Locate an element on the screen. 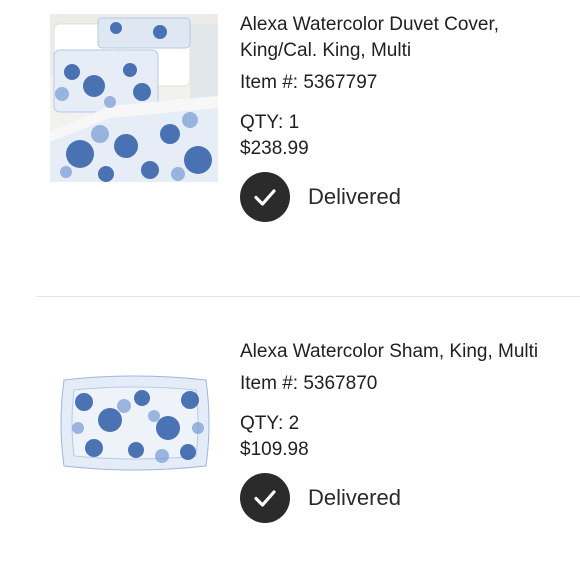 The image size is (580, 580). sham-product-image is located at coordinates (135, 423).